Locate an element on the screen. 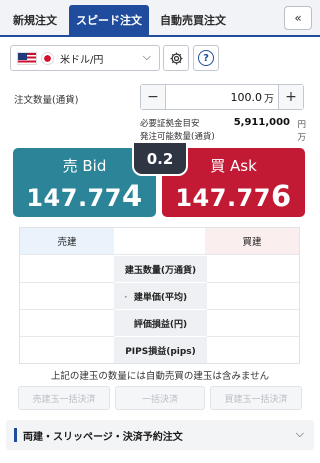  decrease-quantity-button: − is located at coordinates (153, 97).